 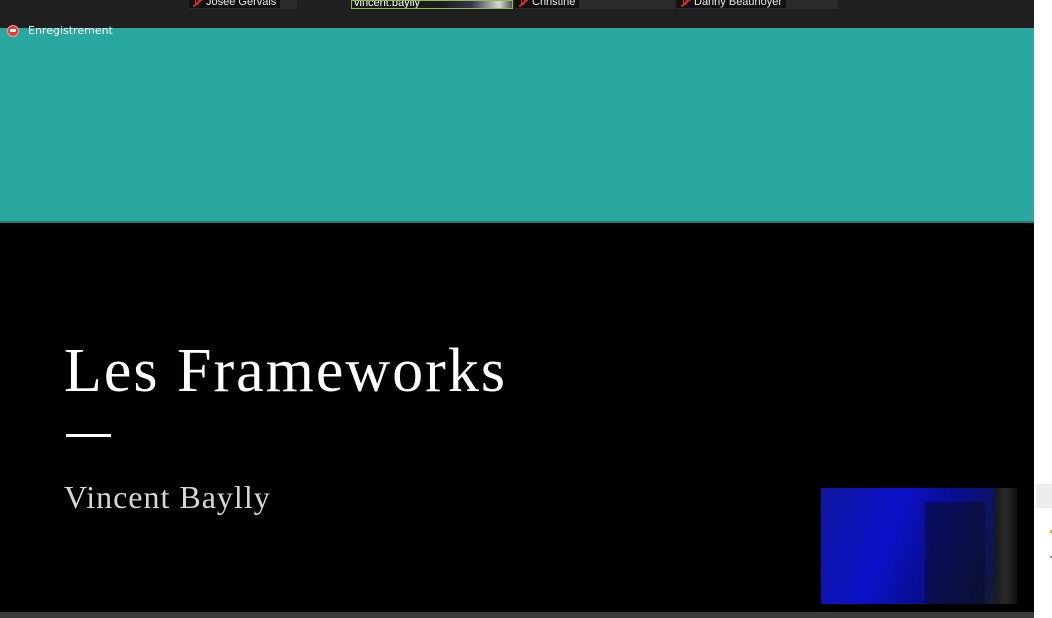 I want to click on title-divider, so click(x=88, y=435).